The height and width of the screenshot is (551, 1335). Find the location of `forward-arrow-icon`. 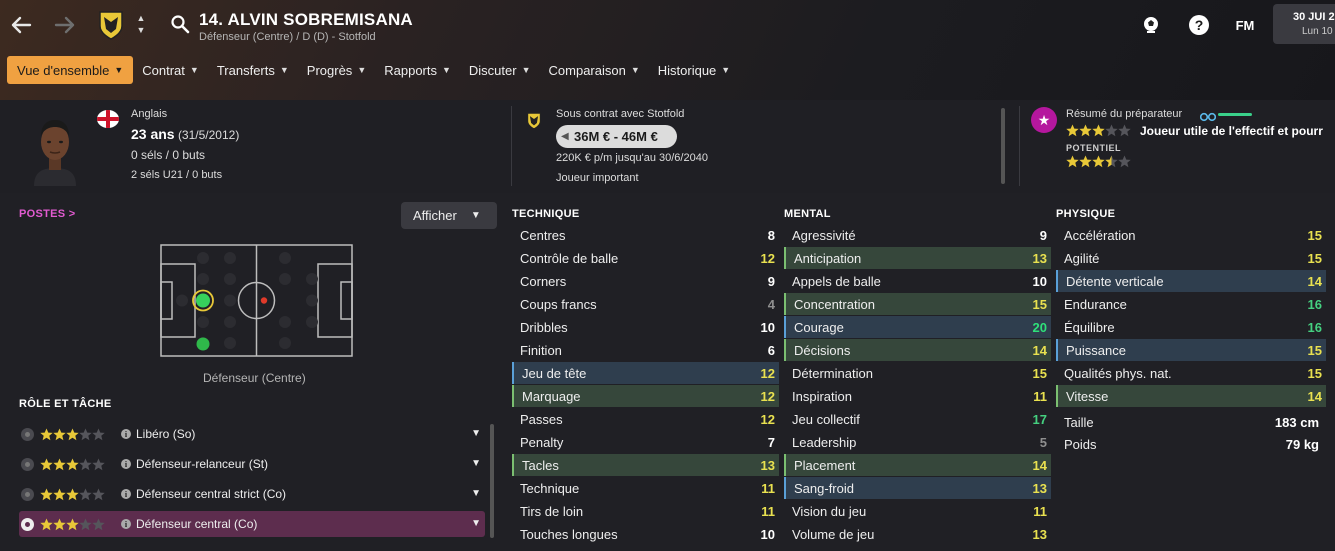

forward-arrow-icon is located at coordinates (65, 25).